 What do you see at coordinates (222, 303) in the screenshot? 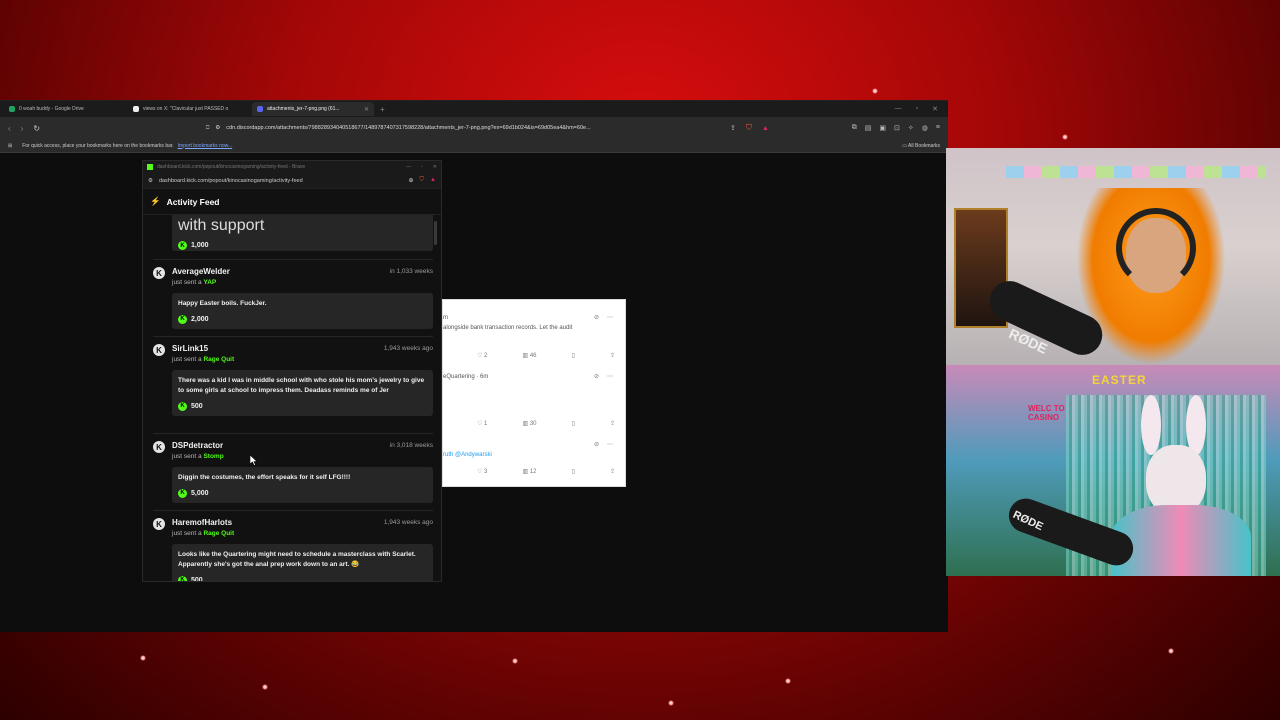
I see `feed-message: Happy Easter boils. FuckJer.` at bounding box center [222, 303].